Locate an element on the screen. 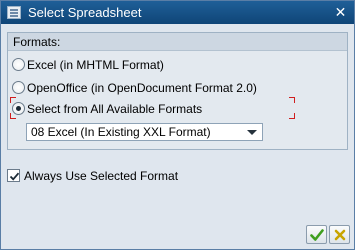 This screenshot has width=355, height=250. cancel-button is located at coordinates (339, 234).